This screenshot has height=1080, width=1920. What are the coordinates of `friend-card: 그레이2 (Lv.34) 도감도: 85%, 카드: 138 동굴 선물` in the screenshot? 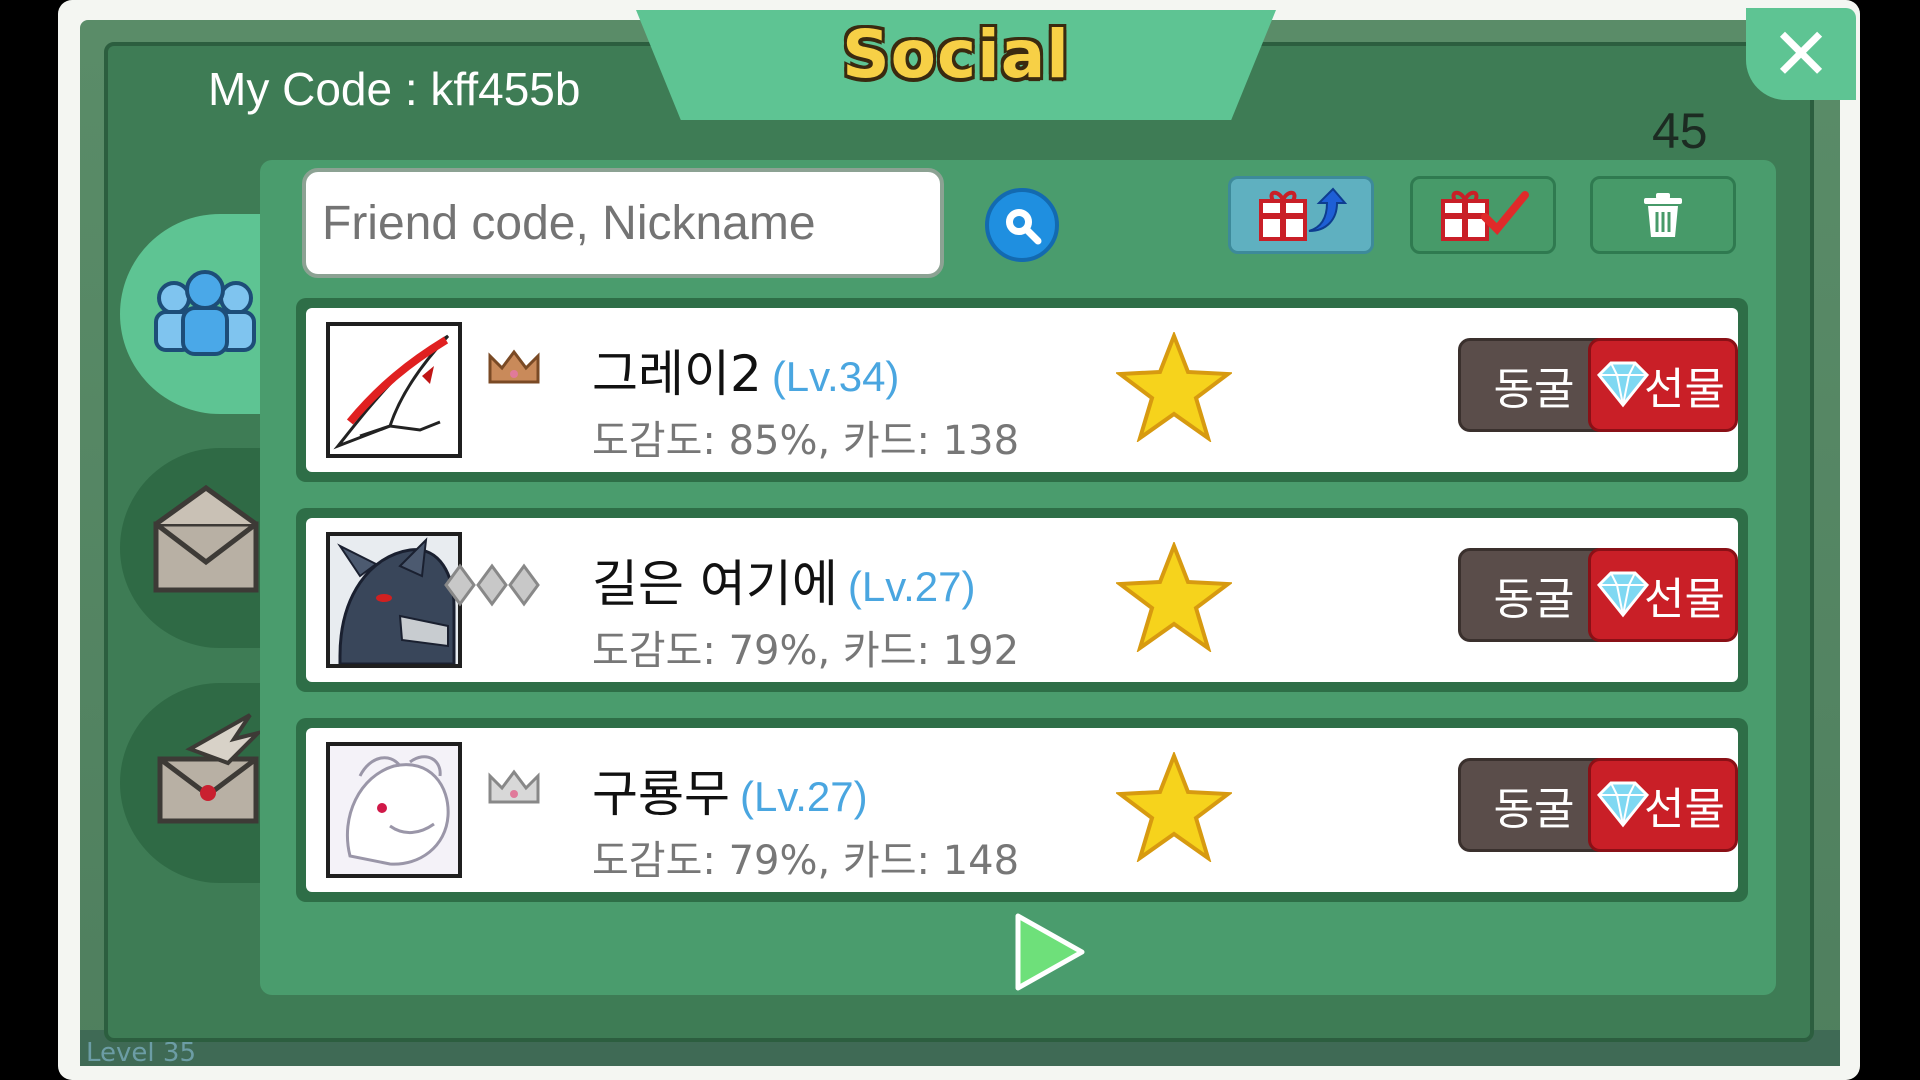 It's located at (1022, 390).